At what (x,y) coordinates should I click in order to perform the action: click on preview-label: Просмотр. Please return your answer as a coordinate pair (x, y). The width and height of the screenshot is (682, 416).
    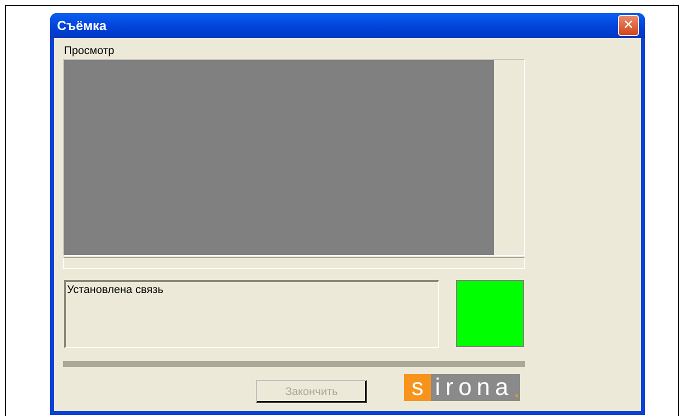
    Looking at the image, I should click on (90, 52).